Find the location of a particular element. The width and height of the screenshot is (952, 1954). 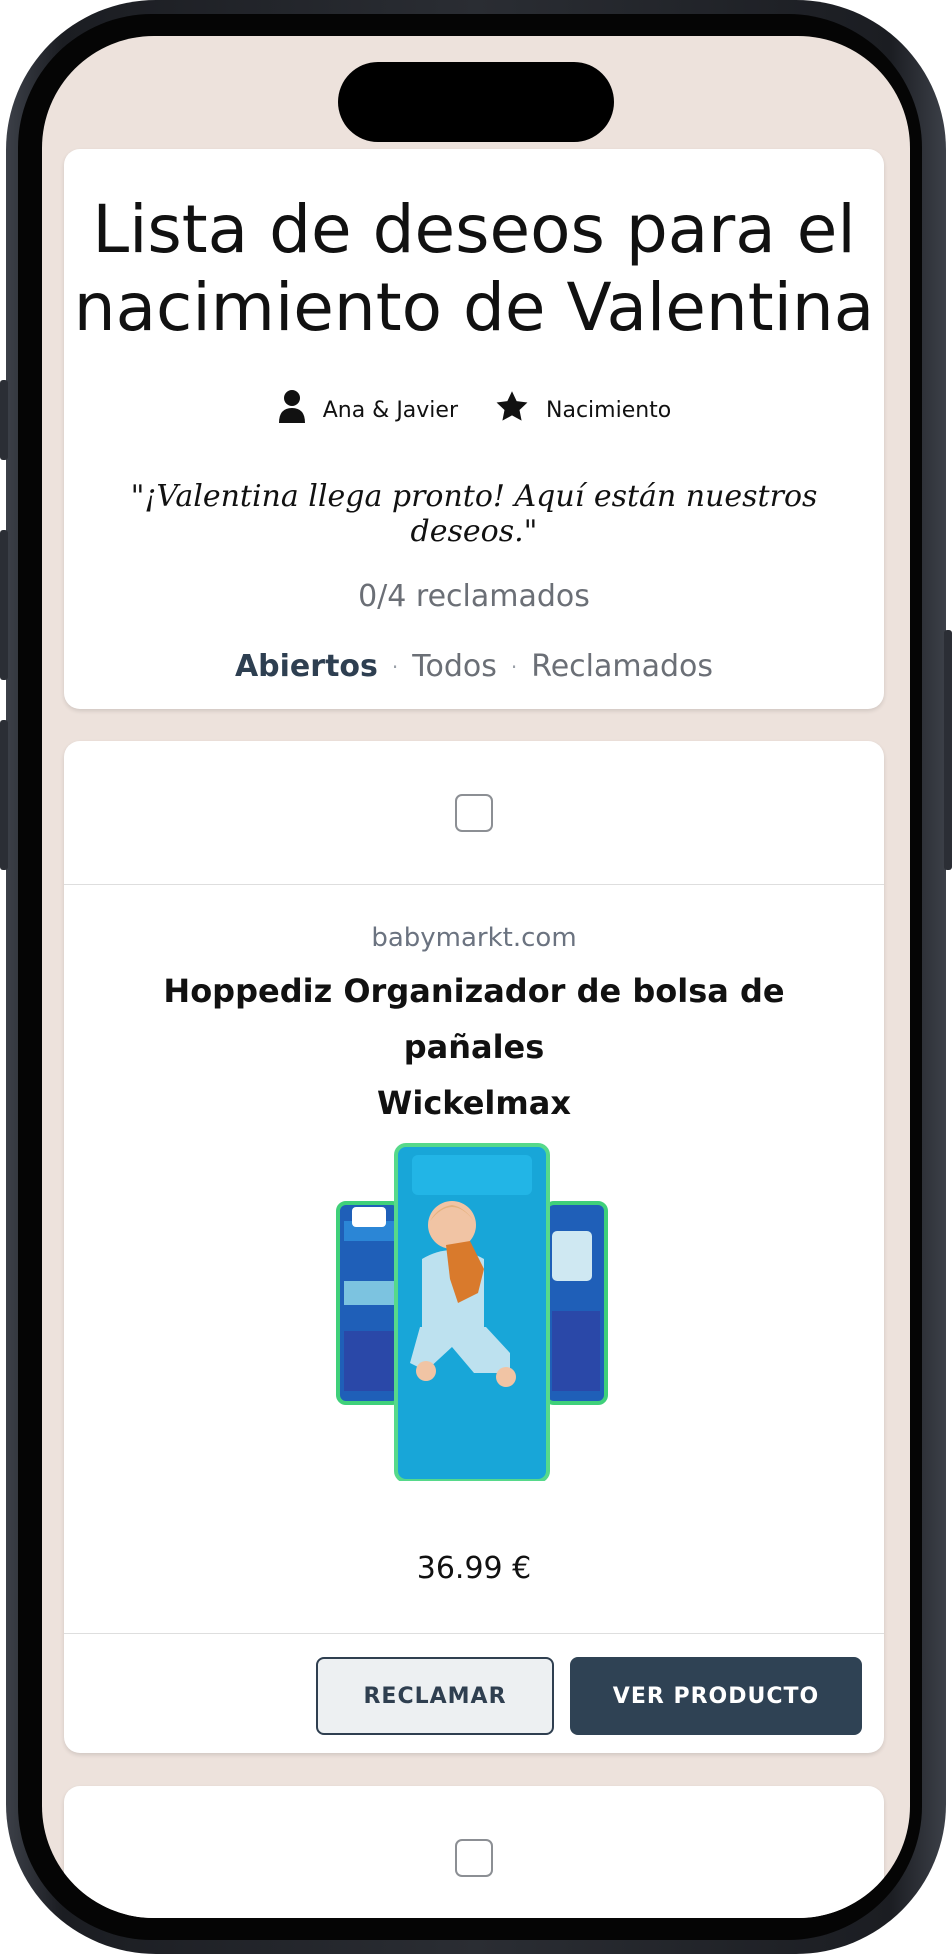

owners-meta: Ana & Javier is located at coordinates (367, 410).